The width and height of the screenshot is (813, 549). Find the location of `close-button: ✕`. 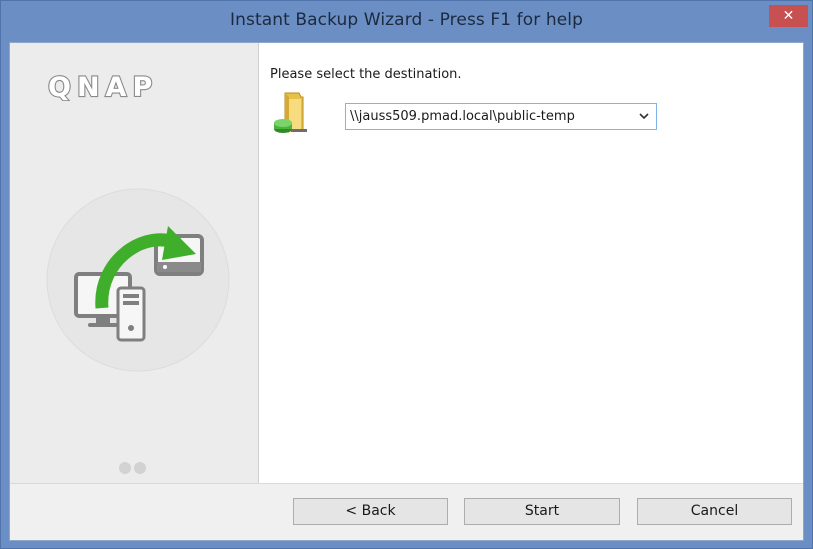

close-button: ✕ is located at coordinates (788, 16).